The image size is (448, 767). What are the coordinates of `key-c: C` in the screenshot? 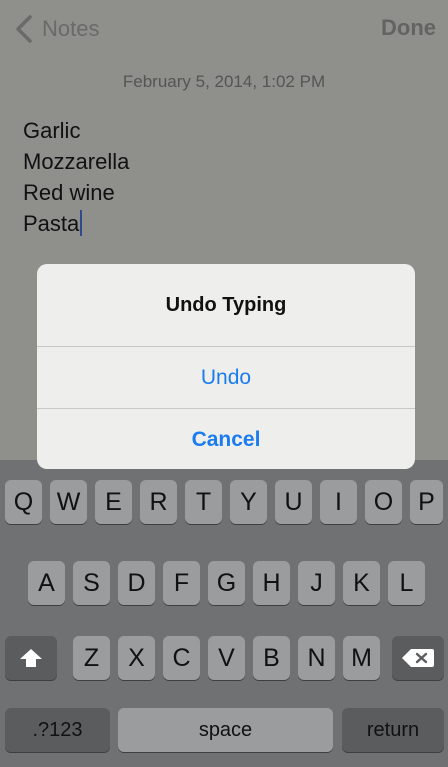 It's located at (181, 658).